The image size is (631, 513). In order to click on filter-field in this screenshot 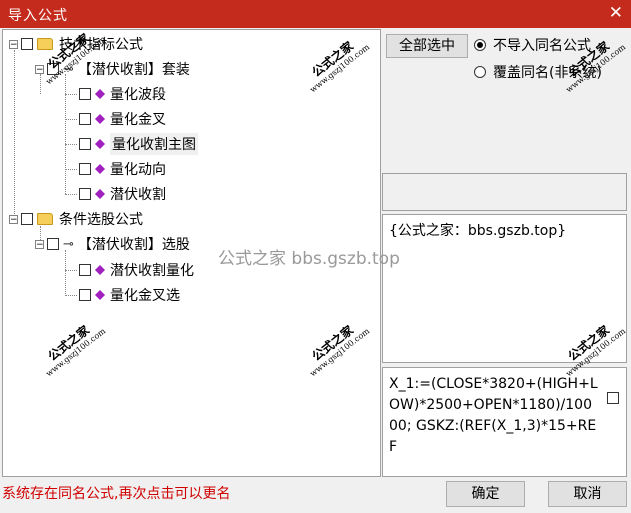, I will do `click(504, 192)`.